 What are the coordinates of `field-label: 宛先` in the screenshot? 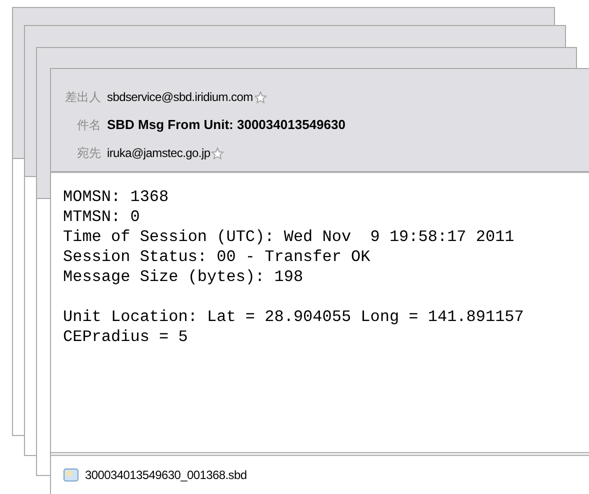 It's located at (89, 153).